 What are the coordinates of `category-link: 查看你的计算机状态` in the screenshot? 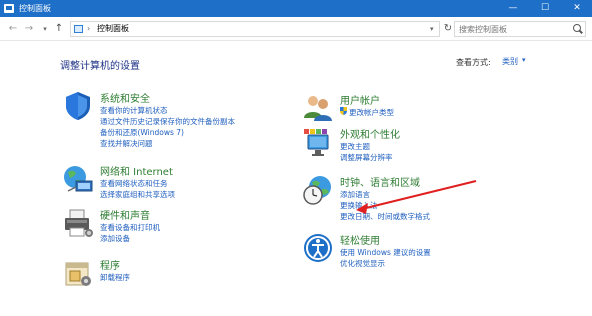 It's located at (134, 110).